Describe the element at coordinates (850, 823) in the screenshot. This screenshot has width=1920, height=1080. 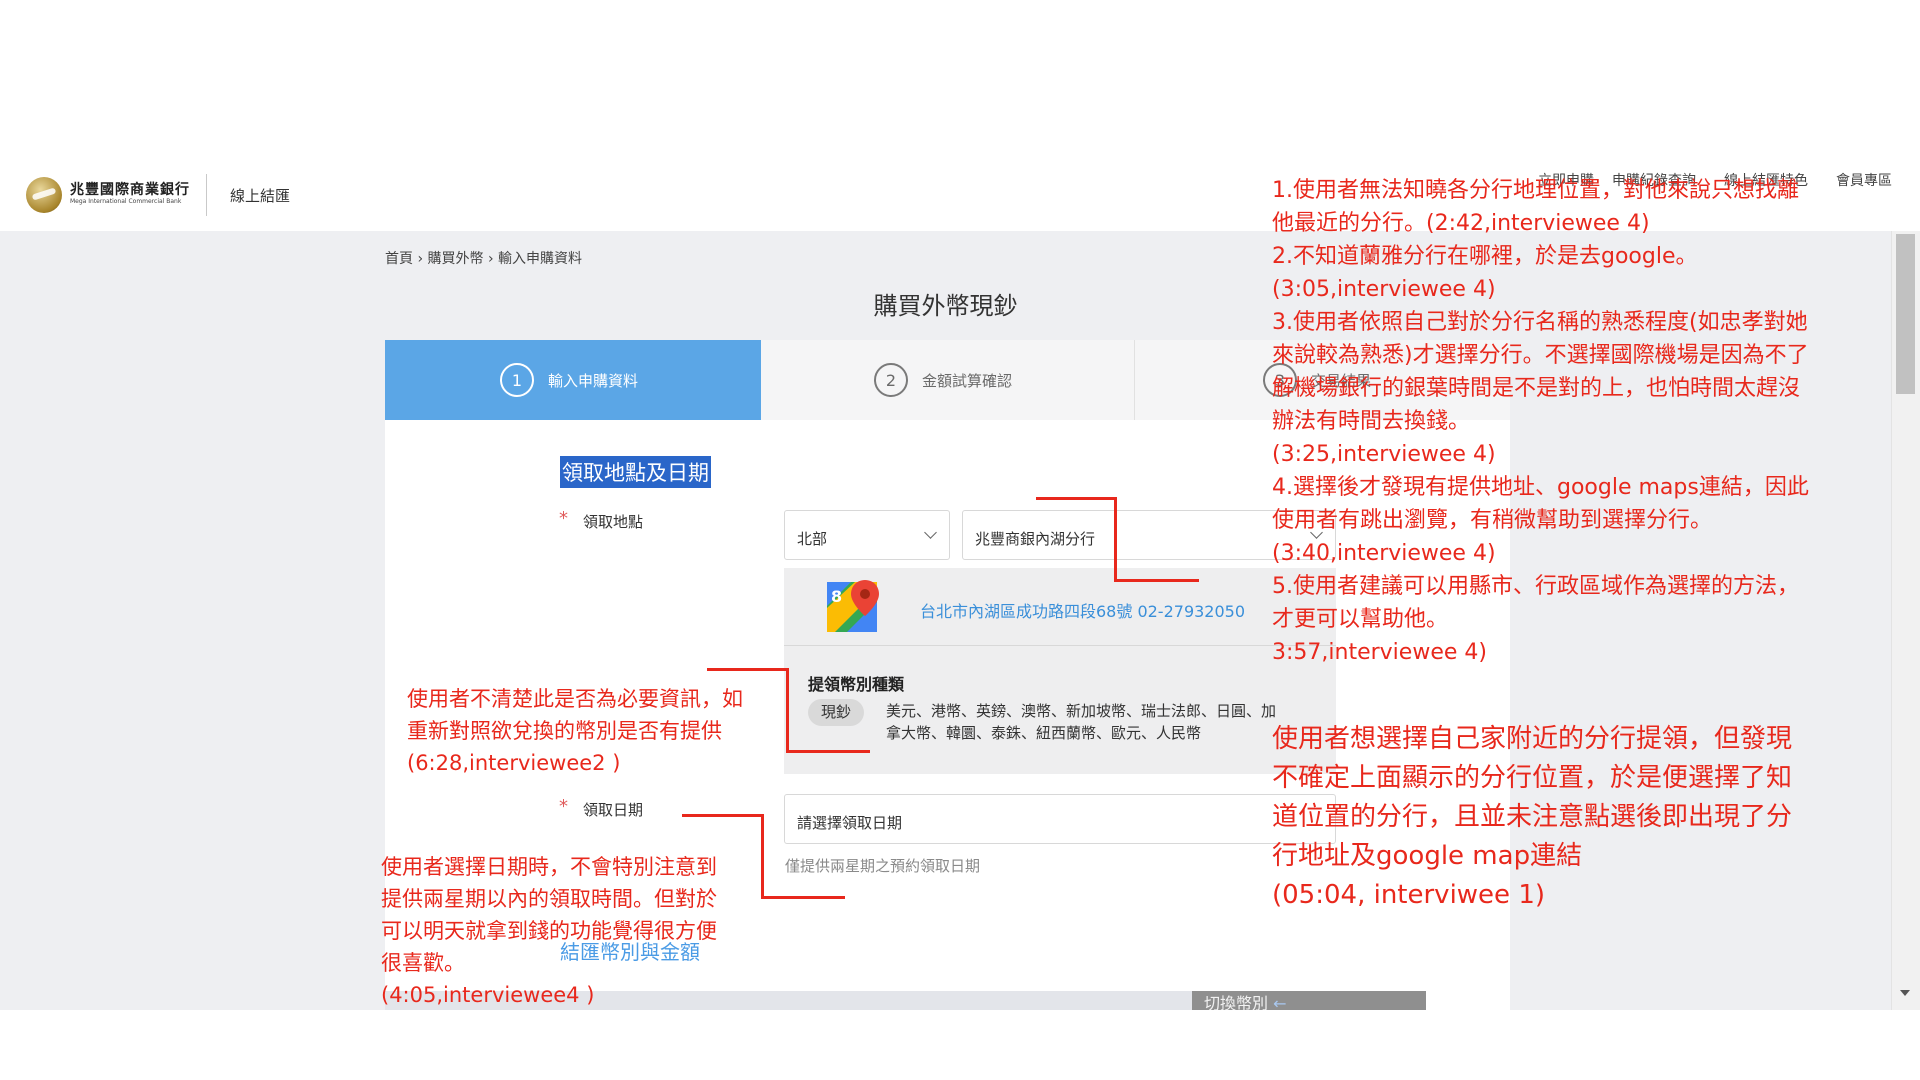
I see `pickup-date-placeholder: 請選擇領取日期` at that location.